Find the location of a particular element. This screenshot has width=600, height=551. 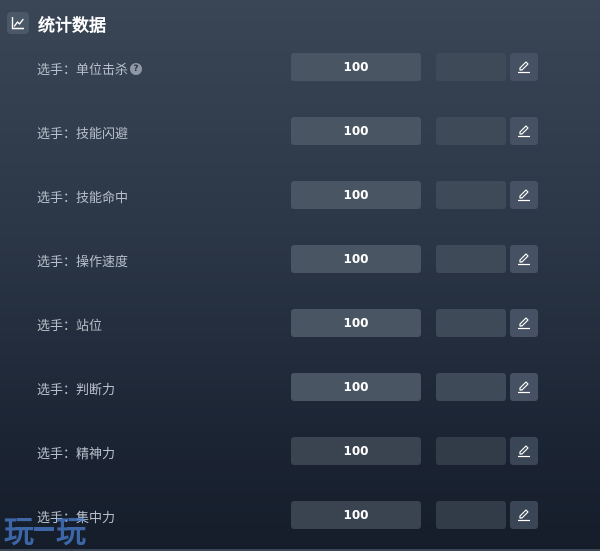

stat-label-text: 选手：单位击杀 is located at coordinates (83, 70).